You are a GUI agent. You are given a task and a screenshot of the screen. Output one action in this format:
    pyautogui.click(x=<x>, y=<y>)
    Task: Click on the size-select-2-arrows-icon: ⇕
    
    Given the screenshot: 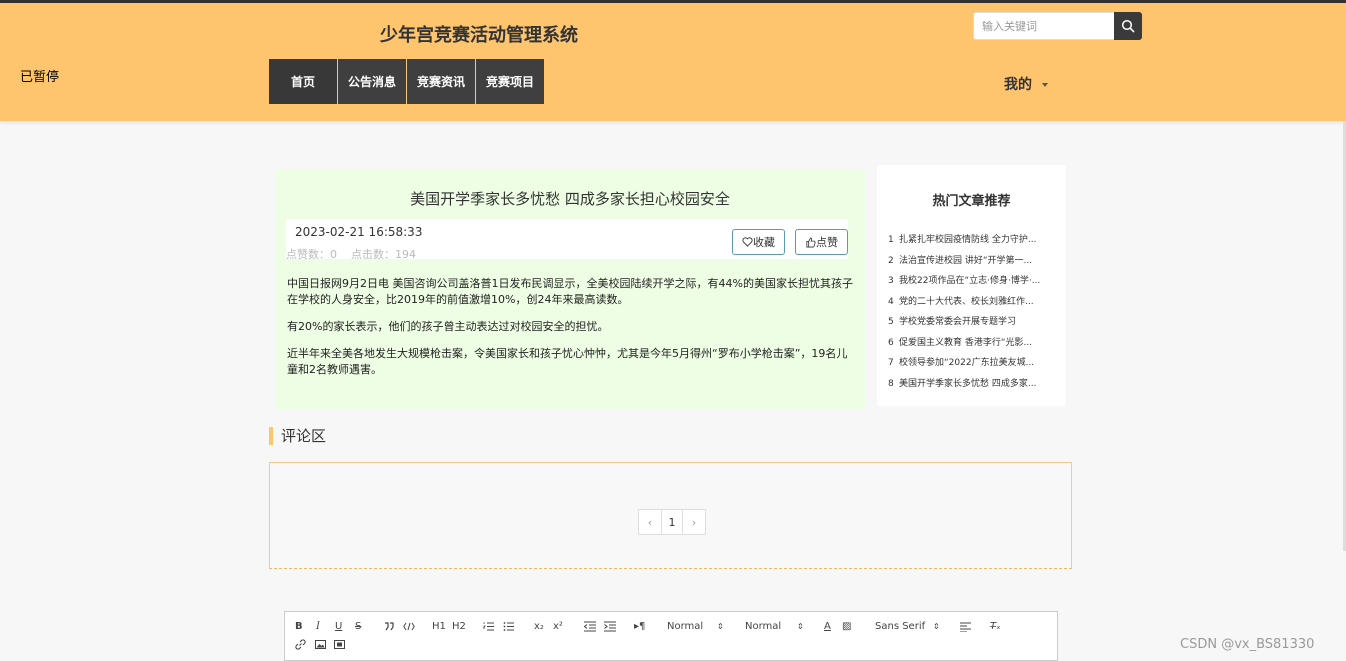 What is the action you would take?
    pyautogui.click(x=800, y=626)
    